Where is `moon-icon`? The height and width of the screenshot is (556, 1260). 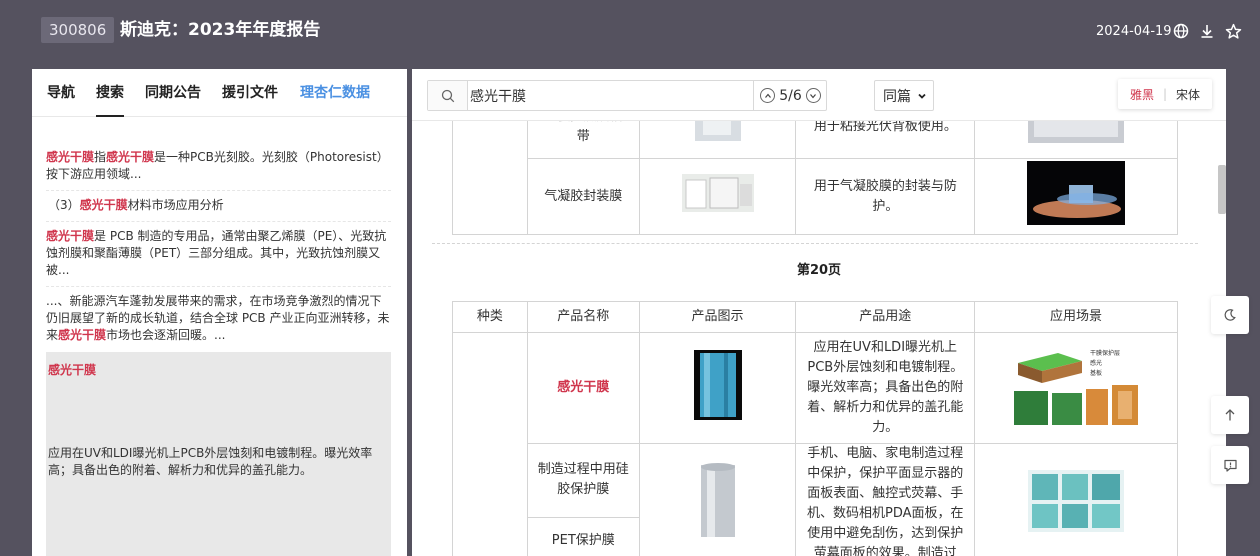 moon-icon is located at coordinates (1230, 315).